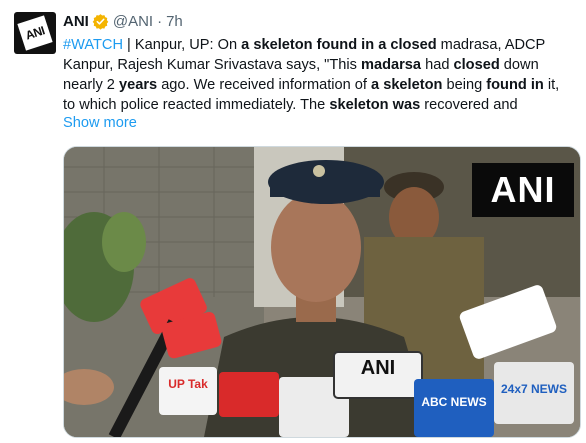  Describe the element at coordinates (138, 85) in the screenshot. I see `highlight-segment: years` at that location.